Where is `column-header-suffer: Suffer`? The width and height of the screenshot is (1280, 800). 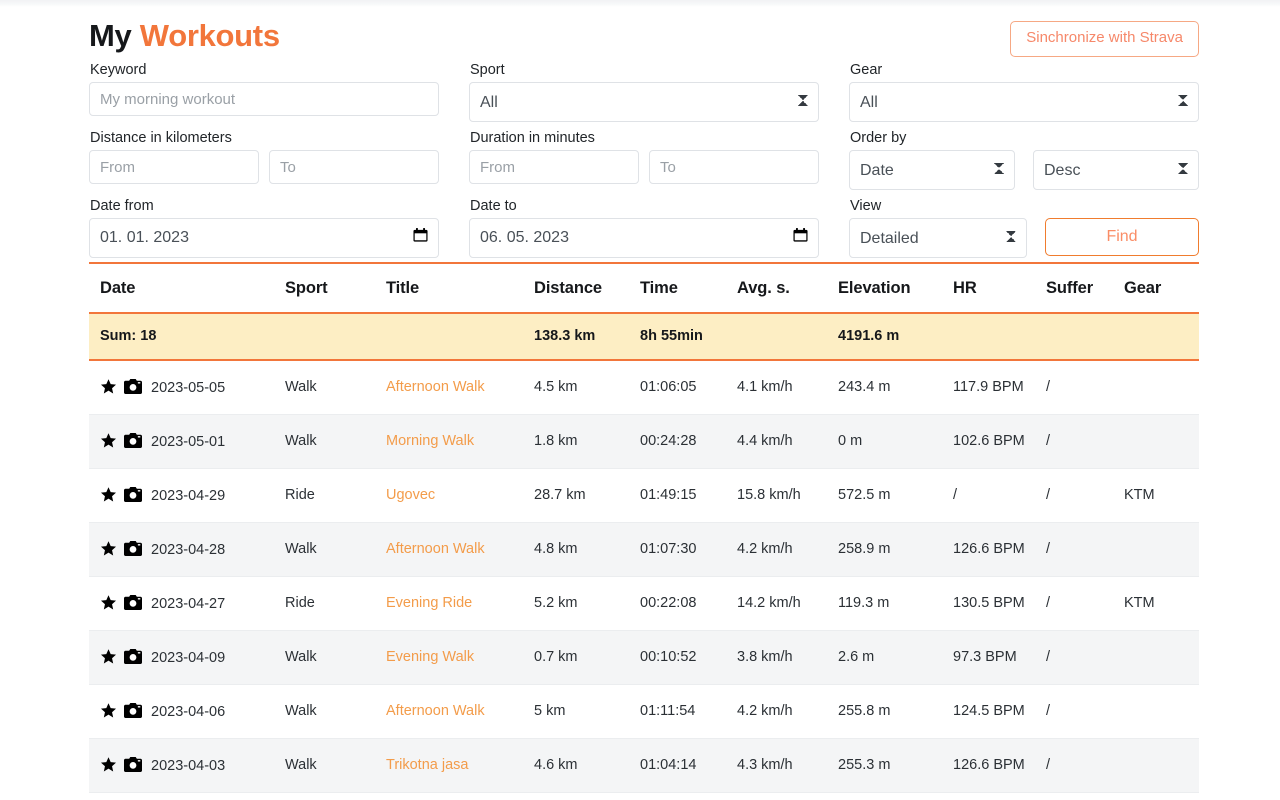 column-header-suffer: Suffer is located at coordinates (1070, 288).